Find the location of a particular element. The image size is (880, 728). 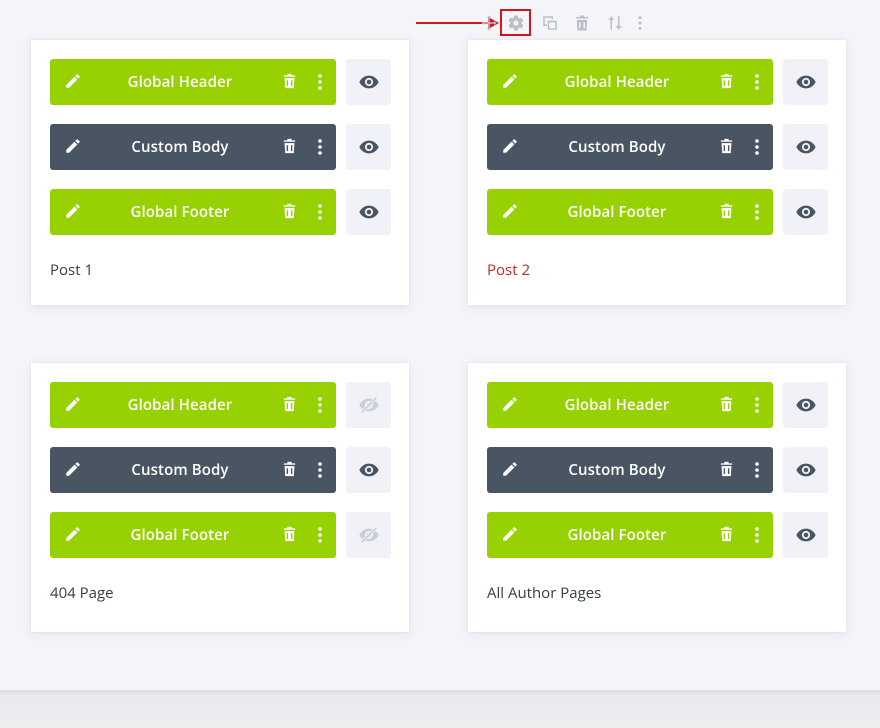

move-icon is located at coordinates (489, 23).